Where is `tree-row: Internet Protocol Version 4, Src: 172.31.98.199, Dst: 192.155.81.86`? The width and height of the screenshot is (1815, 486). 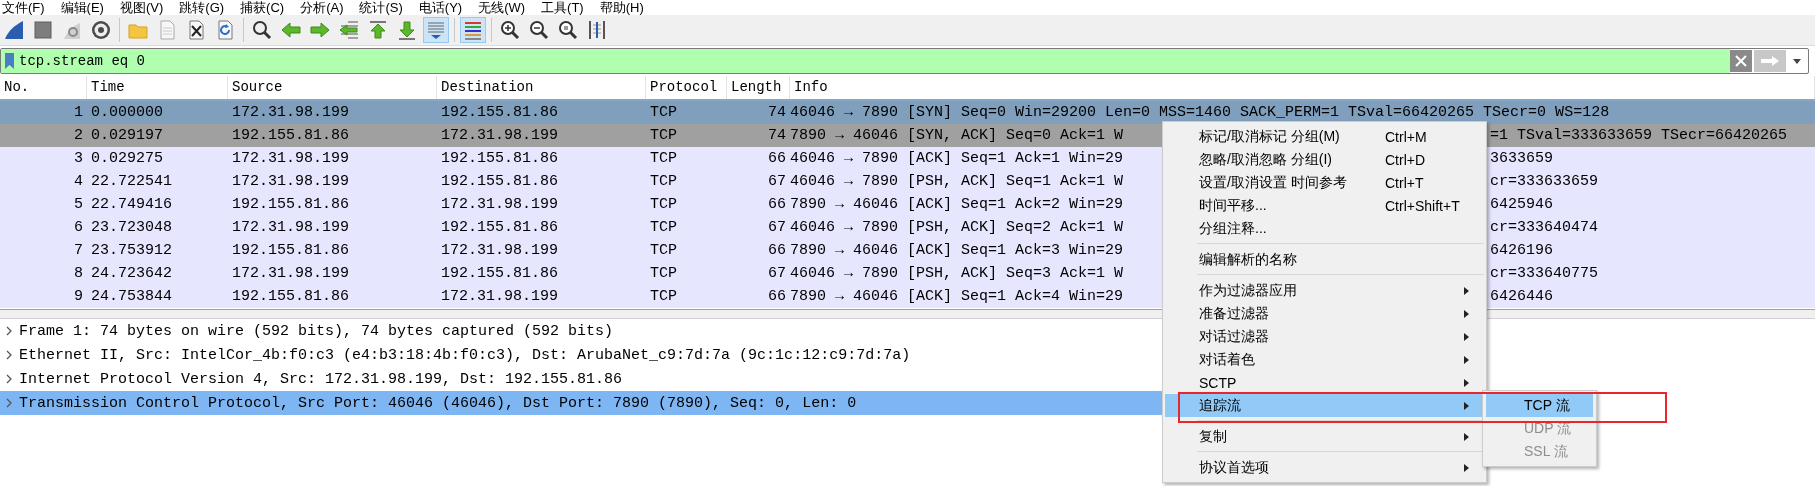 tree-row: Internet Protocol Version 4, Src: 172.31.98.199, Dst: 192.155.81.86 is located at coordinates (581, 379).